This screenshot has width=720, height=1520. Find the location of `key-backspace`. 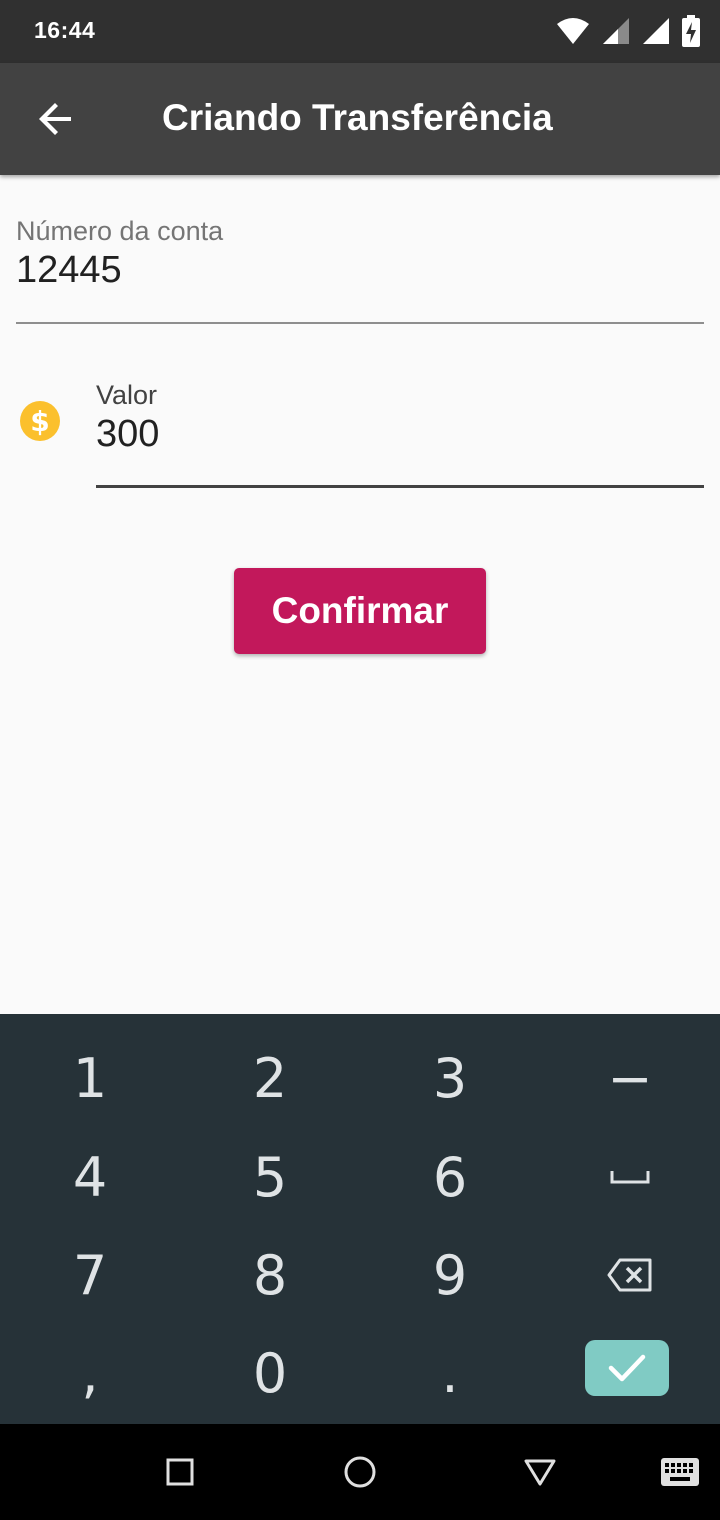

key-backspace is located at coordinates (630, 1275).